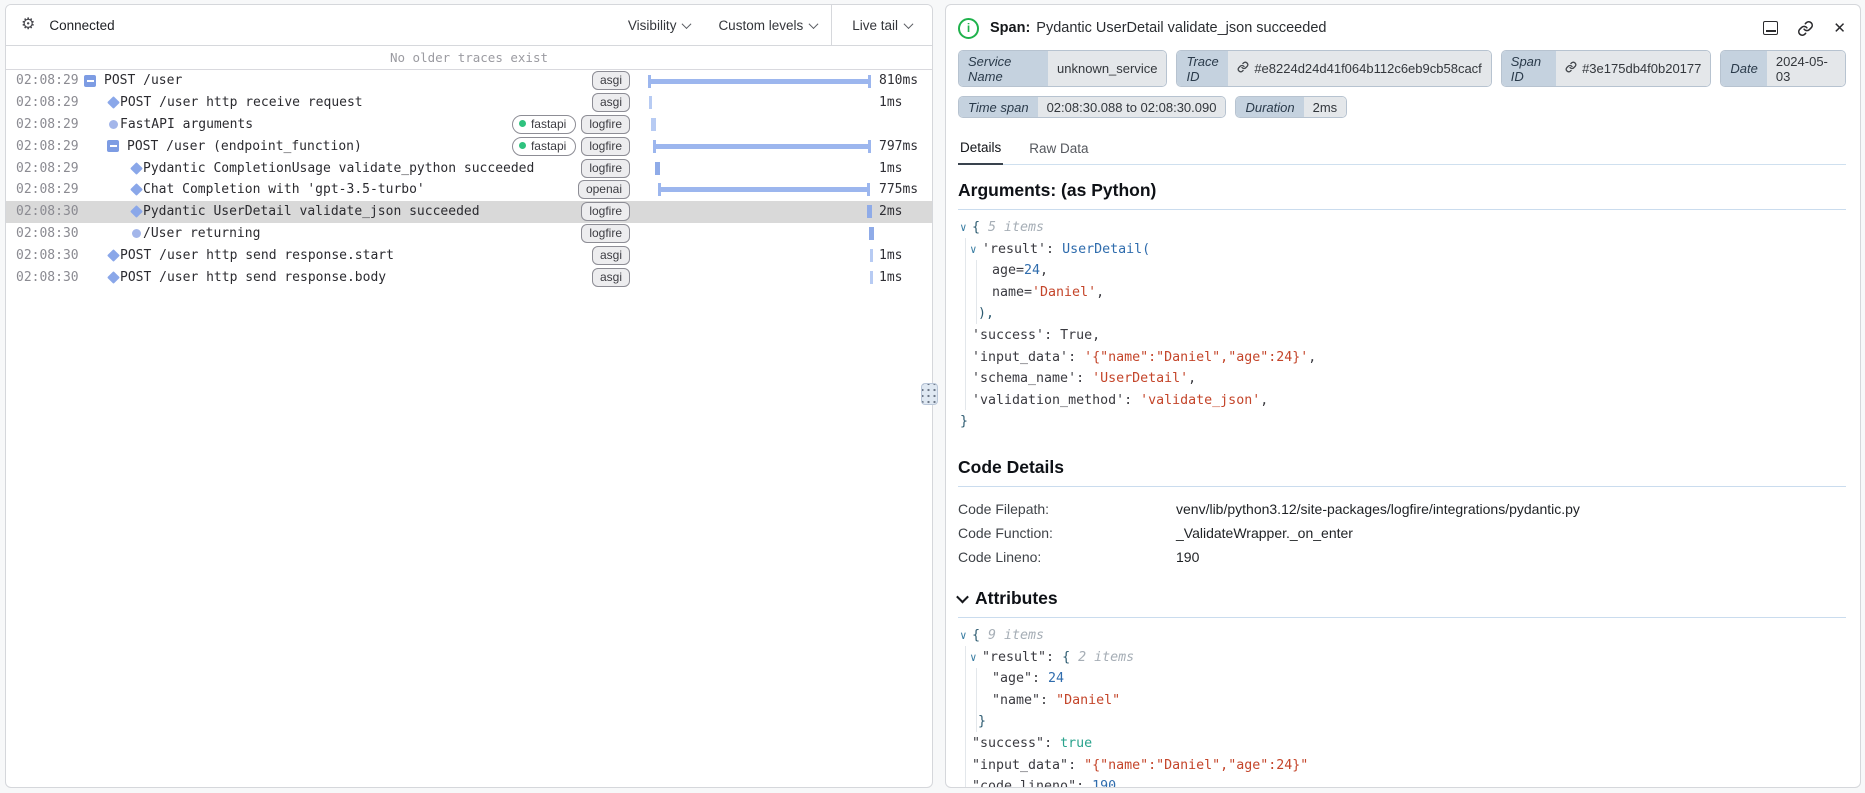 This screenshot has height=793, width=1865. What do you see at coordinates (1243, 68) in the screenshot?
I see `link-icon` at bounding box center [1243, 68].